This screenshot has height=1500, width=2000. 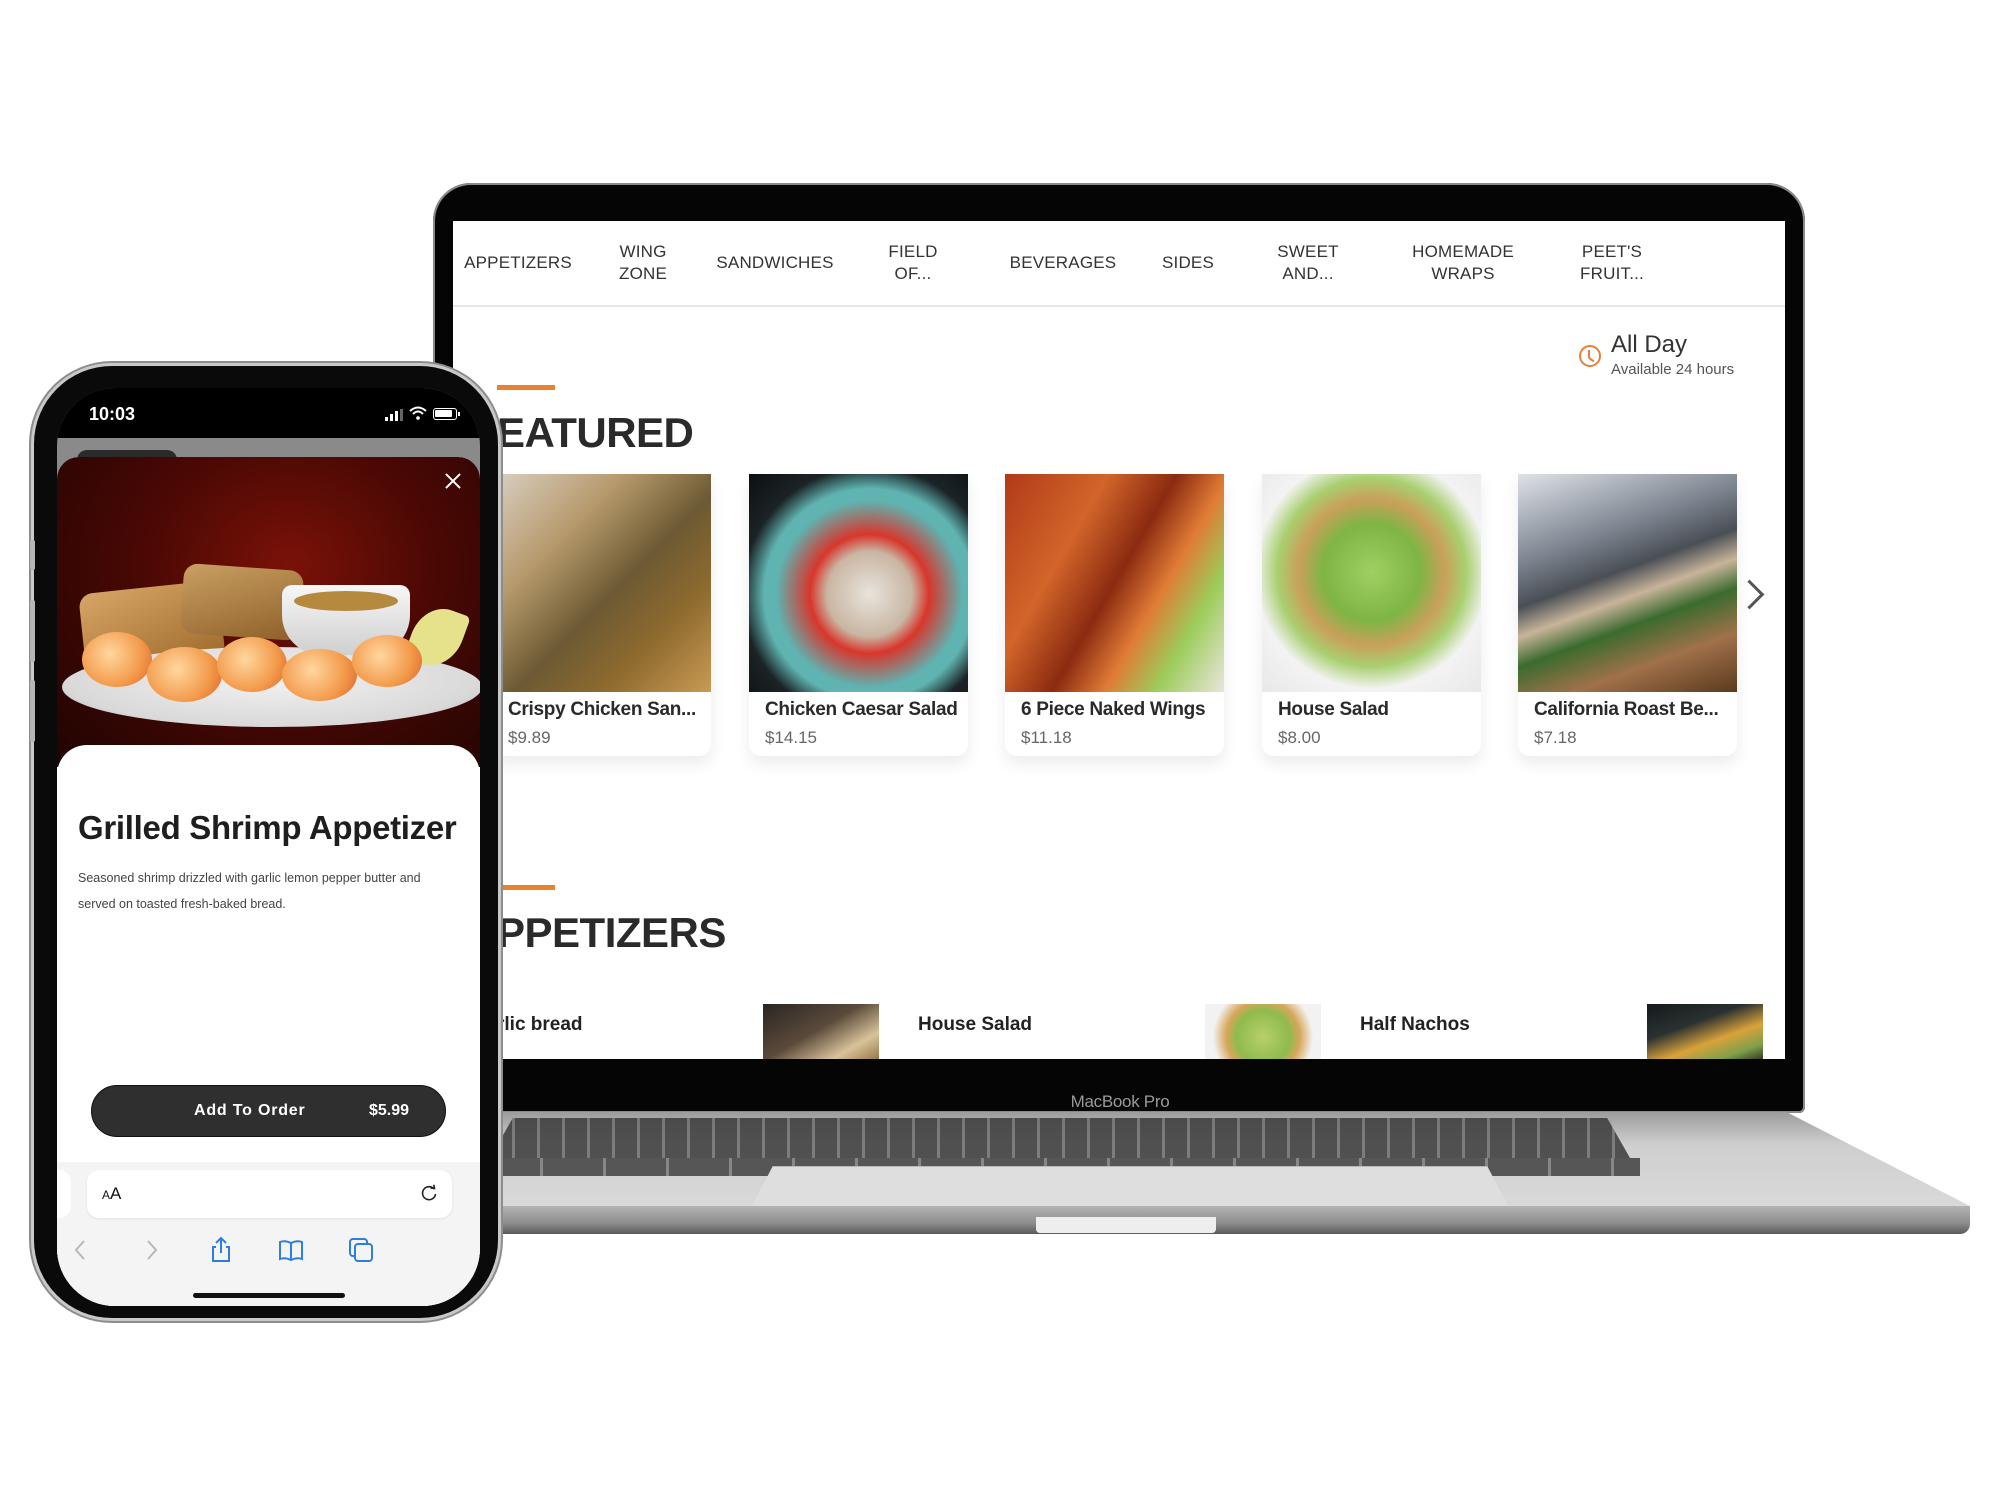 I want to click on add-to-order-label: Add To Order, so click(x=250, y=1110).